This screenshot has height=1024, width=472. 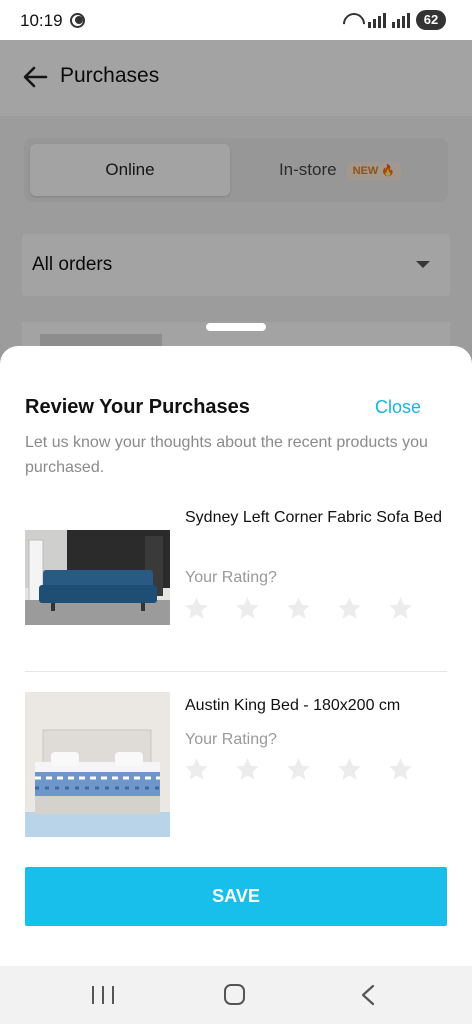 I want to click on battery-icon: 62, so click(x=431, y=20).